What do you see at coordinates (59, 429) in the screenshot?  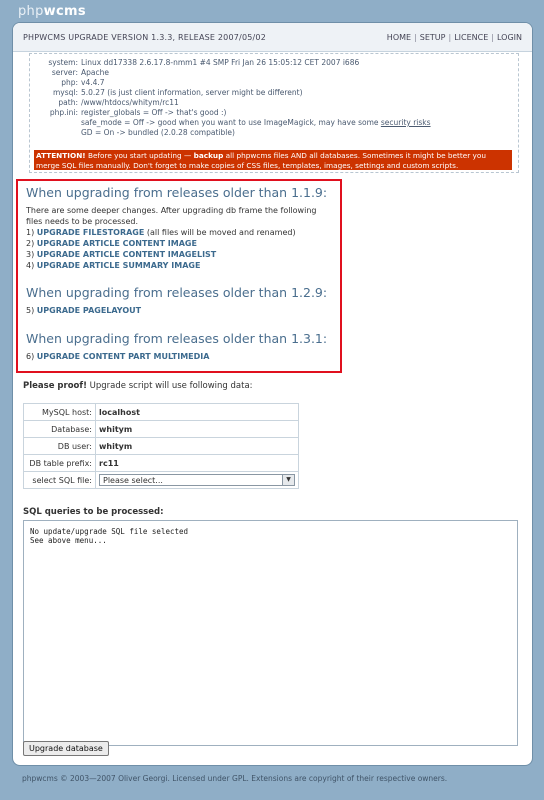 I see `database-label: Database:` at bounding box center [59, 429].